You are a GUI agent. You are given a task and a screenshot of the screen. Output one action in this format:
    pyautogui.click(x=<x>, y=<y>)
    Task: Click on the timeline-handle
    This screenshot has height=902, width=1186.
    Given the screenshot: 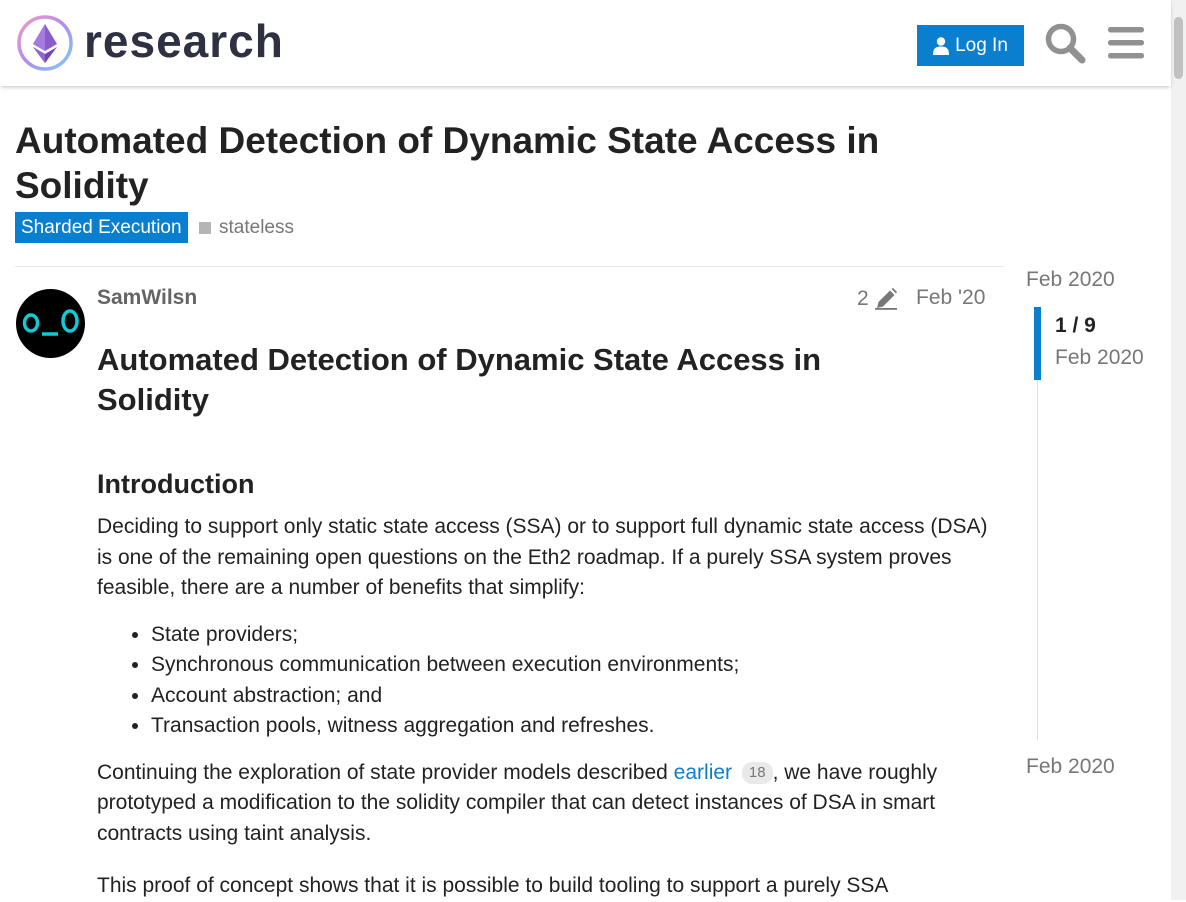 What is the action you would take?
    pyautogui.click(x=1037, y=343)
    